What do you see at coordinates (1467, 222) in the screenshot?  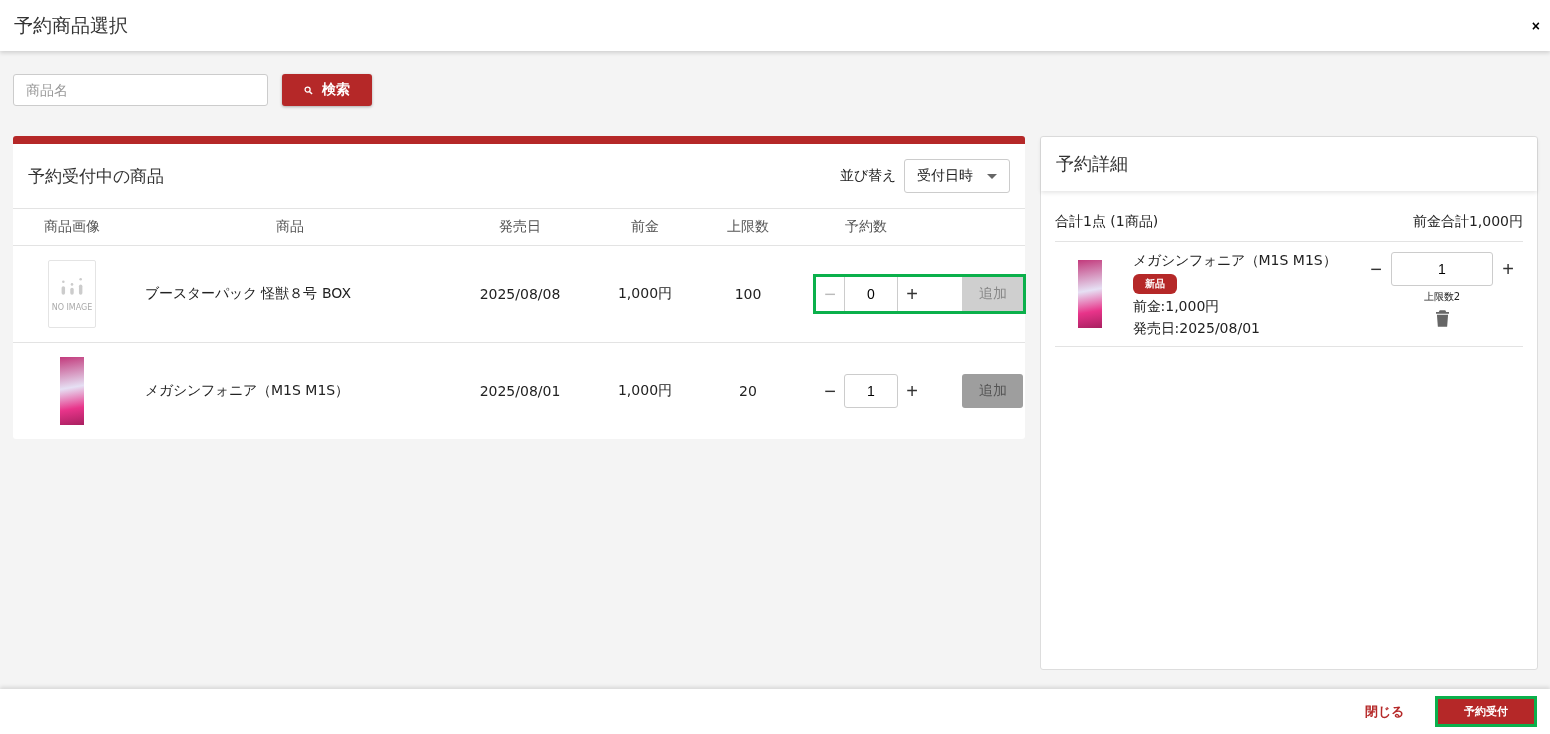 I see `total-text: 前金合計1,000円` at bounding box center [1467, 222].